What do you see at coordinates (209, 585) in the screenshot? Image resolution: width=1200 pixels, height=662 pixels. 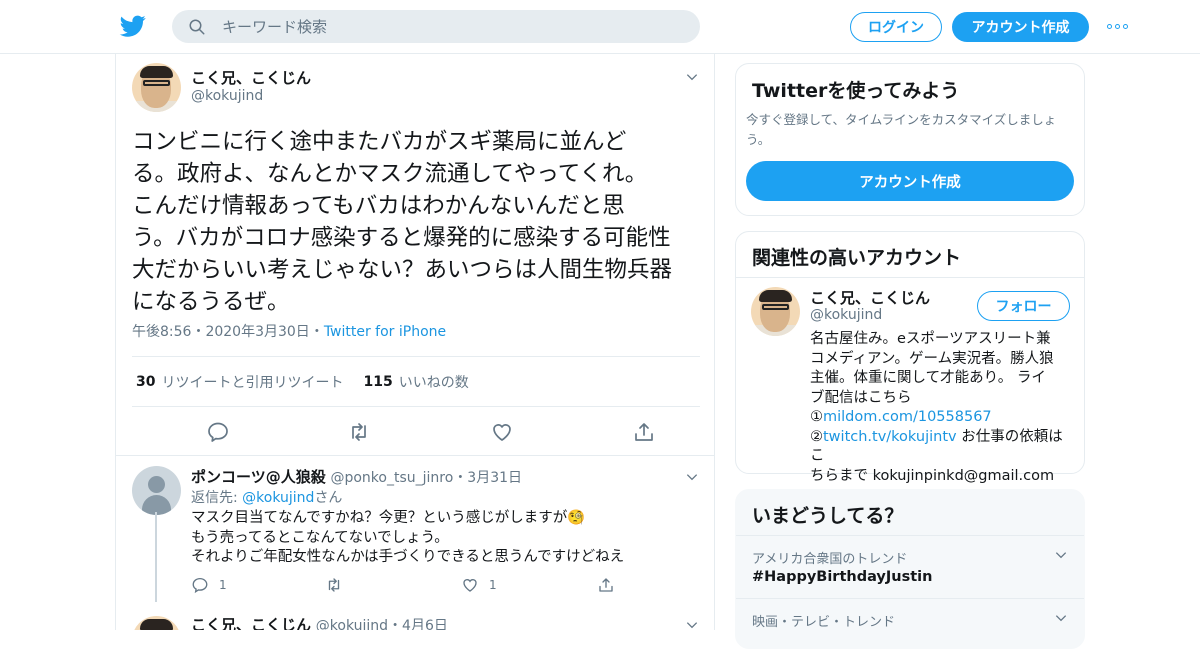 I see `reply-action-reply: 1` at bounding box center [209, 585].